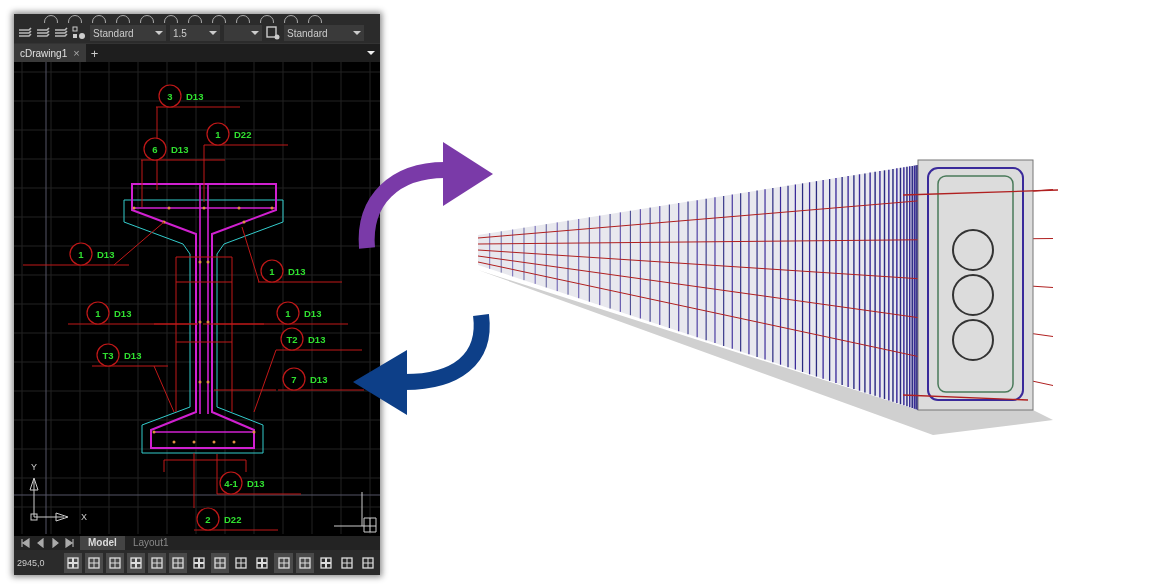  What do you see at coordinates (84, 517) in the screenshot?
I see `axis-label: X` at bounding box center [84, 517].